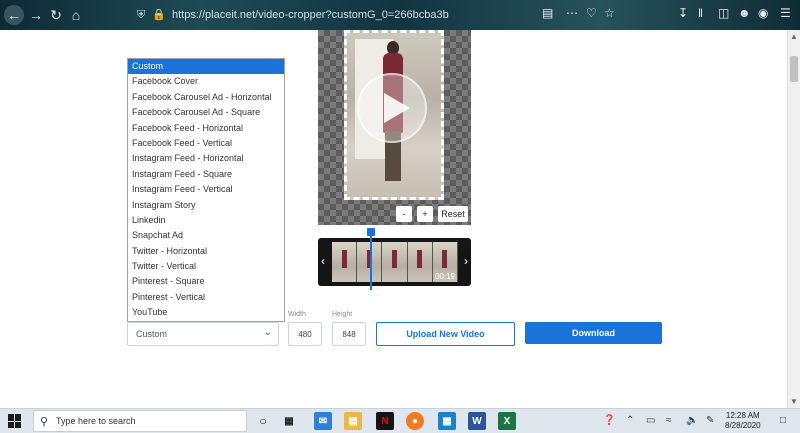 The width and height of the screenshot is (800, 433). What do you see at coordinates (371, 259) in the screenshot?
I see `playhead-line` at bounding box center [371, 259].